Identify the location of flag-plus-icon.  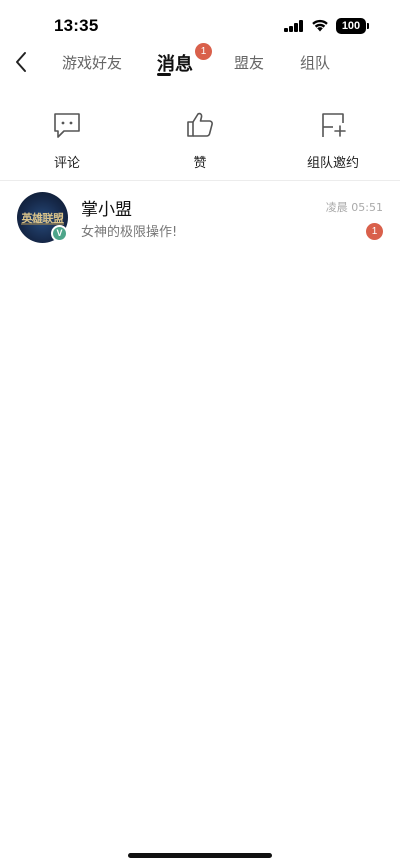
(334, 125).